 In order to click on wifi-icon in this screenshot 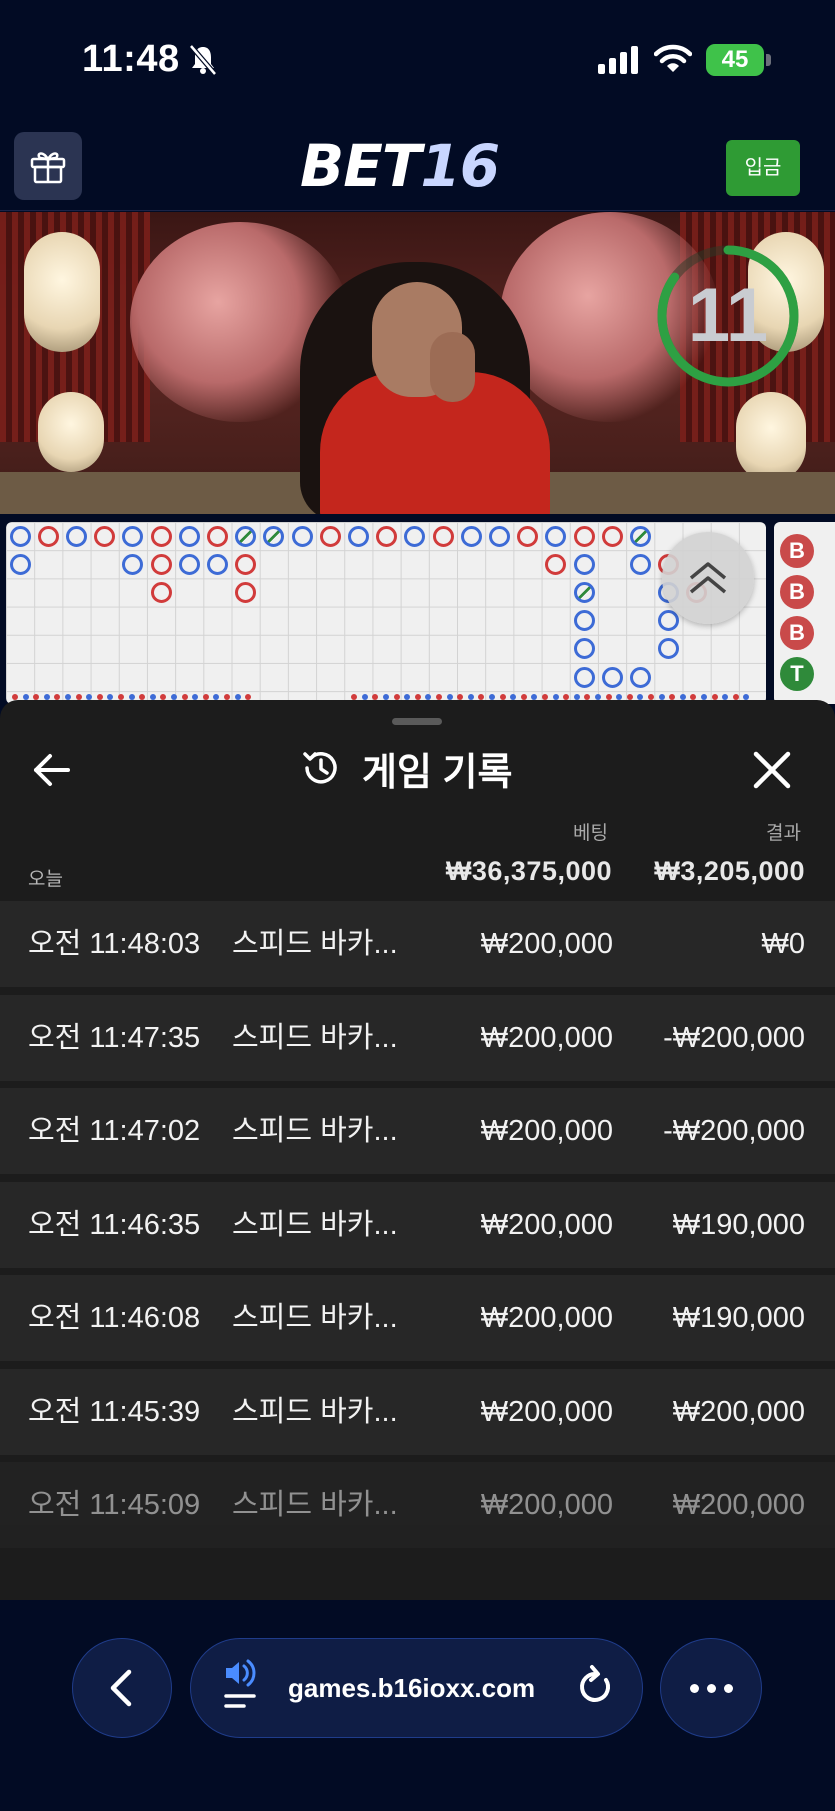, I will do `click(673, 61)`.